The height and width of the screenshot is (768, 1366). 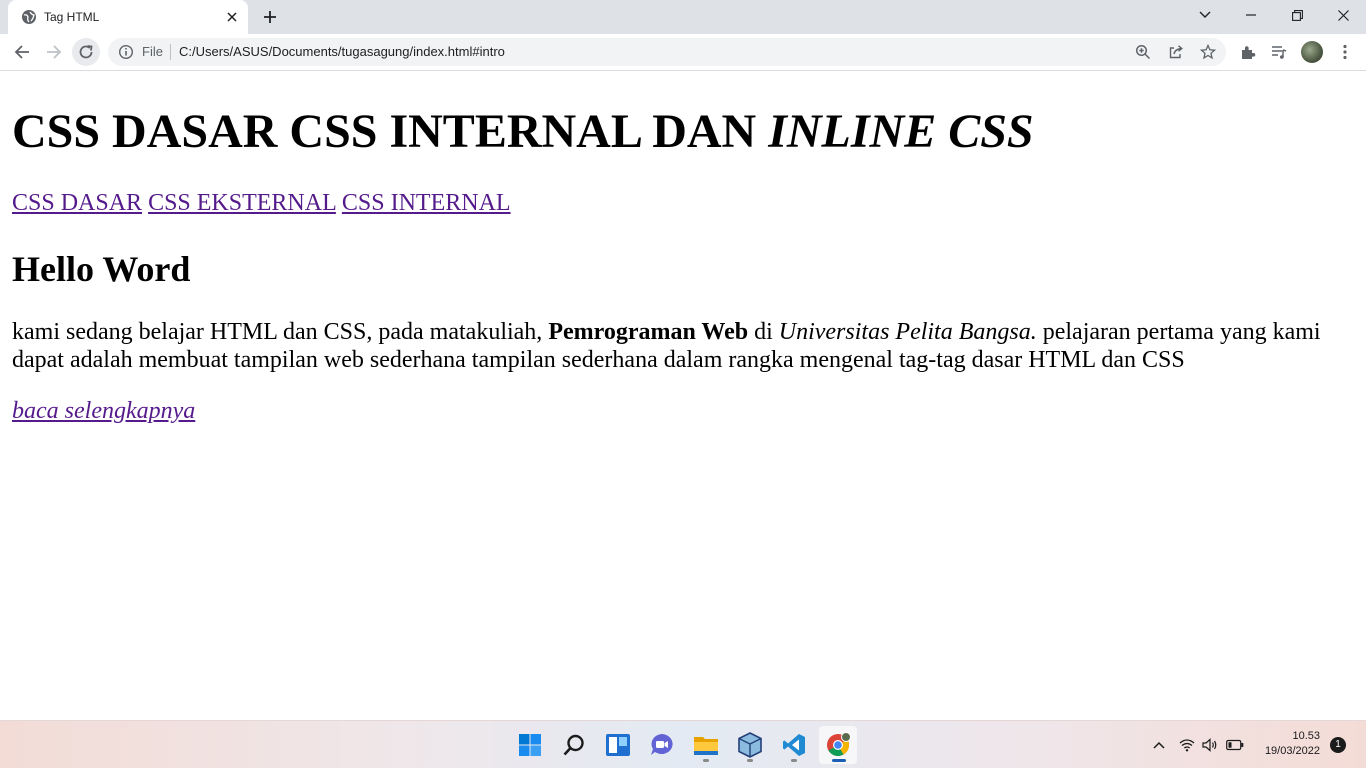 What do you see at coordinates (907, 332) in the screenshot?
I see `paragraph-italic: Universitas Pelita Bangsa.` at bounding box center [907, 332].